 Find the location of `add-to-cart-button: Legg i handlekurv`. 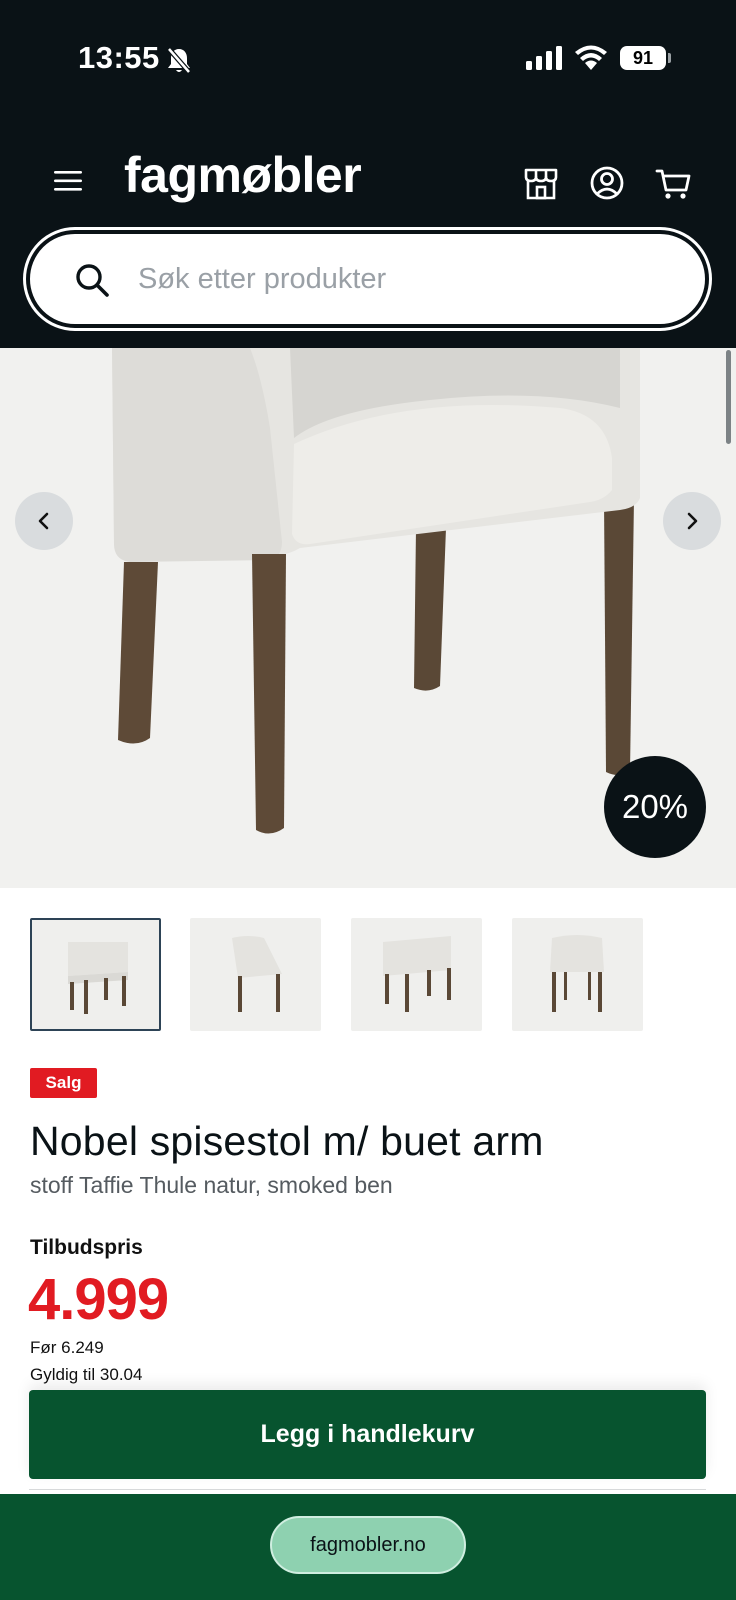

add-to-cart-button: Legg i handlekurv is located at coordinates (367, 1434).